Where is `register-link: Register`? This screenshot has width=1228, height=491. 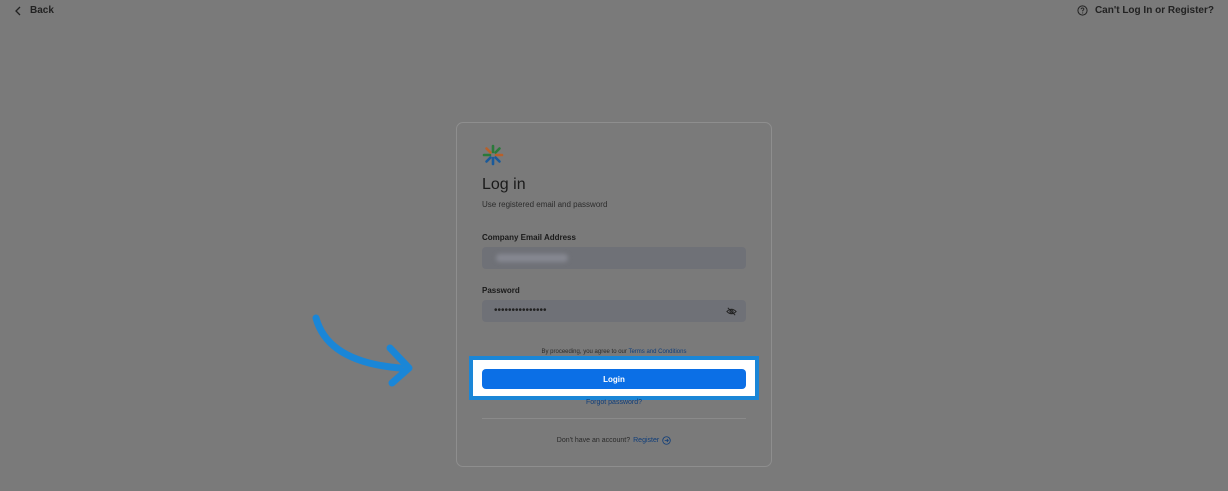 register-link: Register is located at coordinates (646, 440).